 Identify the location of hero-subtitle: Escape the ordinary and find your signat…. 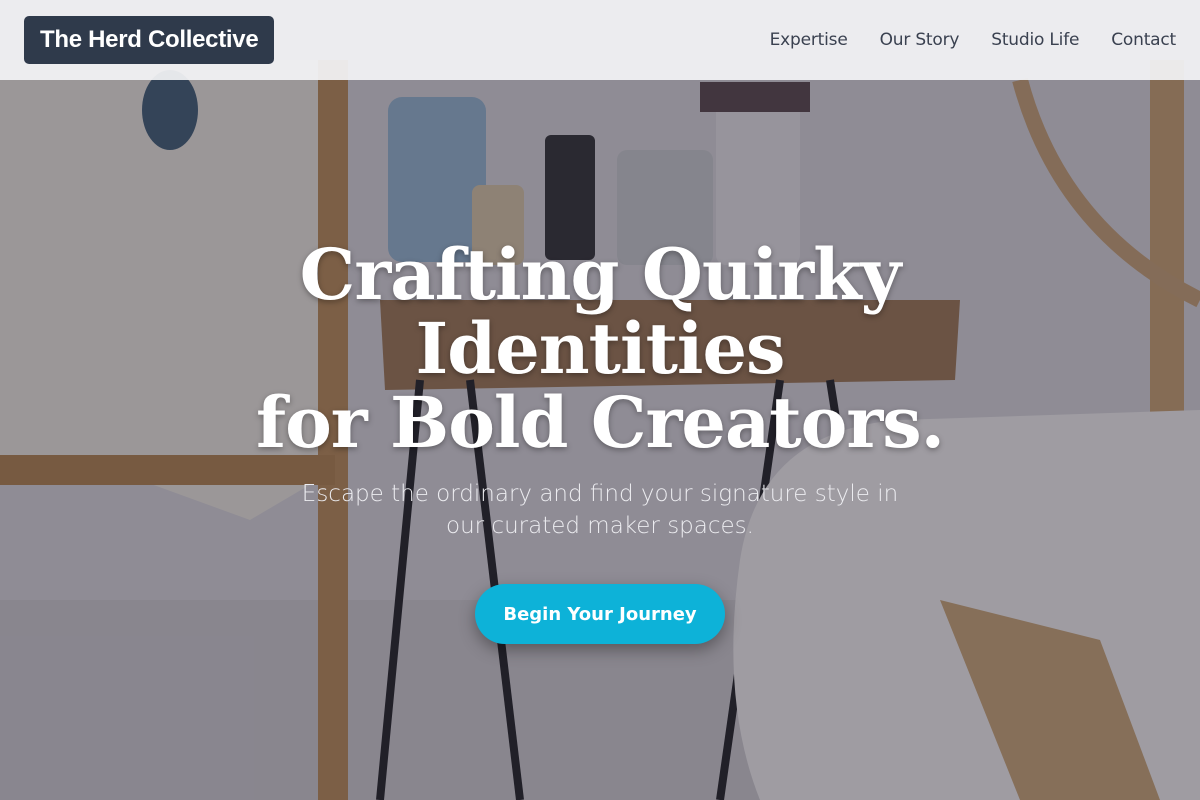
(600, 510).